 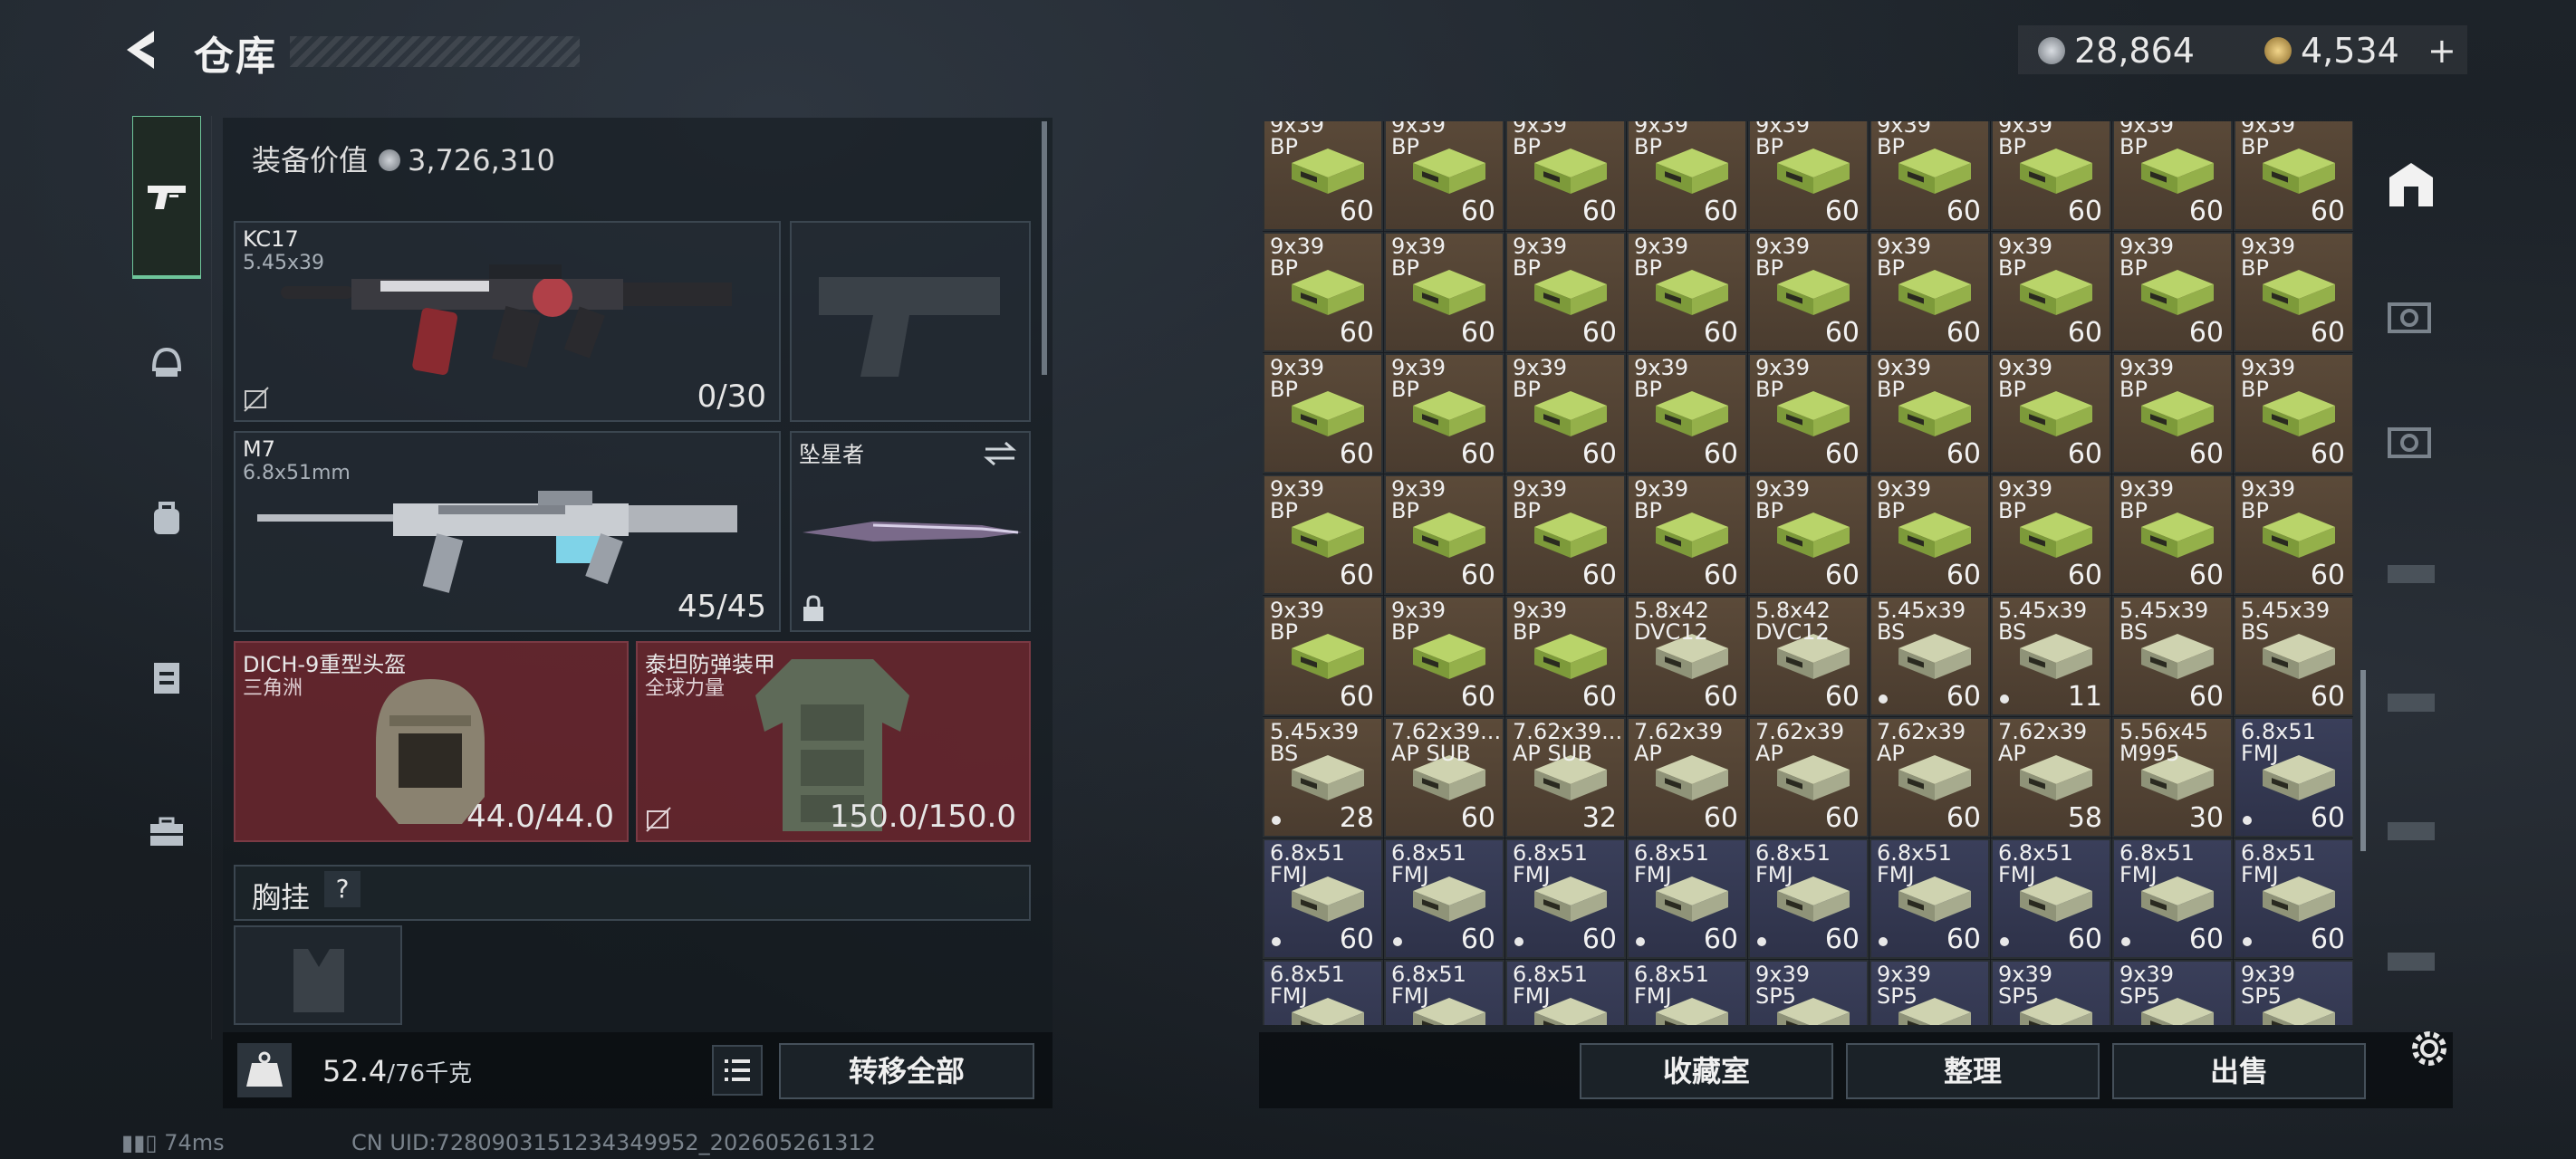 I want to click on swap-icon, so click(x=1000, y=454).